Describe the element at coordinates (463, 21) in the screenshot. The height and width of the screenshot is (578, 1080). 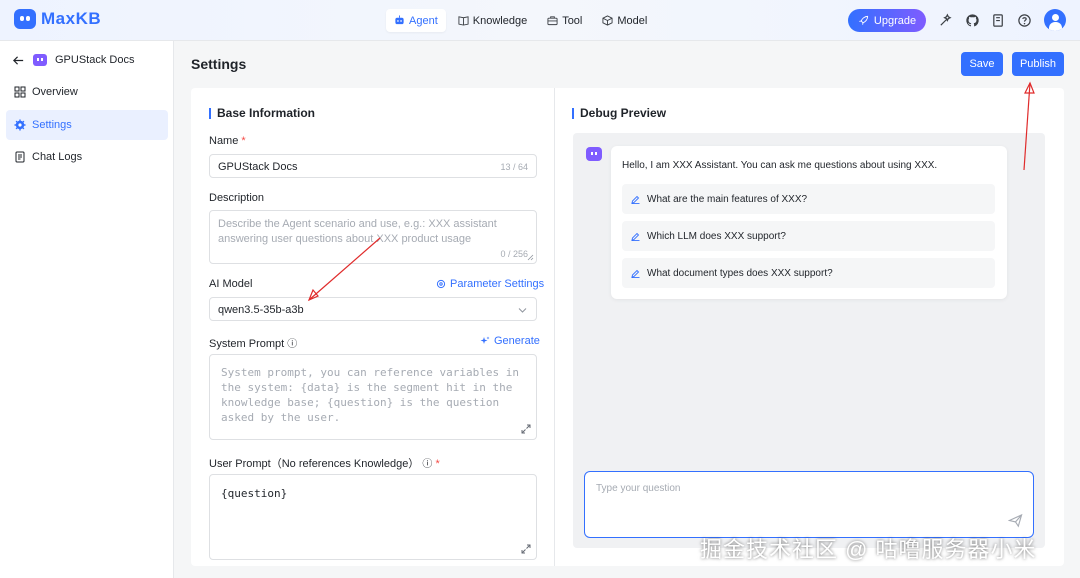
I see `book-icon` at that location.